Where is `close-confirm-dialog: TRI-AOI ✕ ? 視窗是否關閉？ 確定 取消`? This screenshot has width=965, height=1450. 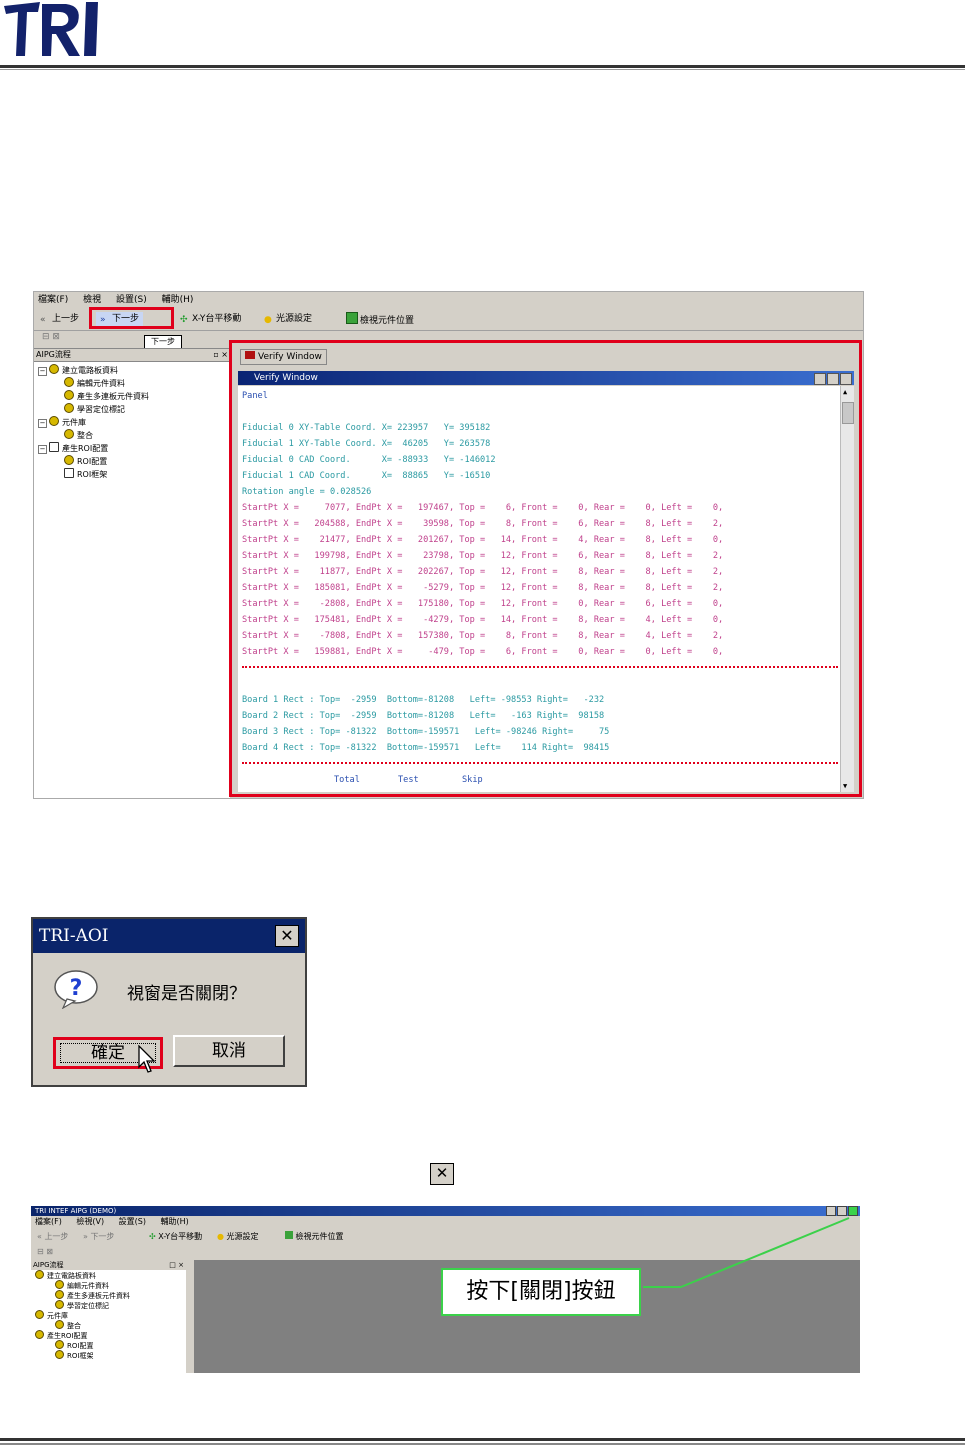 close-confirm-dialog: TRI-AOI ✕ ? 視窗是否關閉？ 確定 取消 is located at coordinates (169, 1002).